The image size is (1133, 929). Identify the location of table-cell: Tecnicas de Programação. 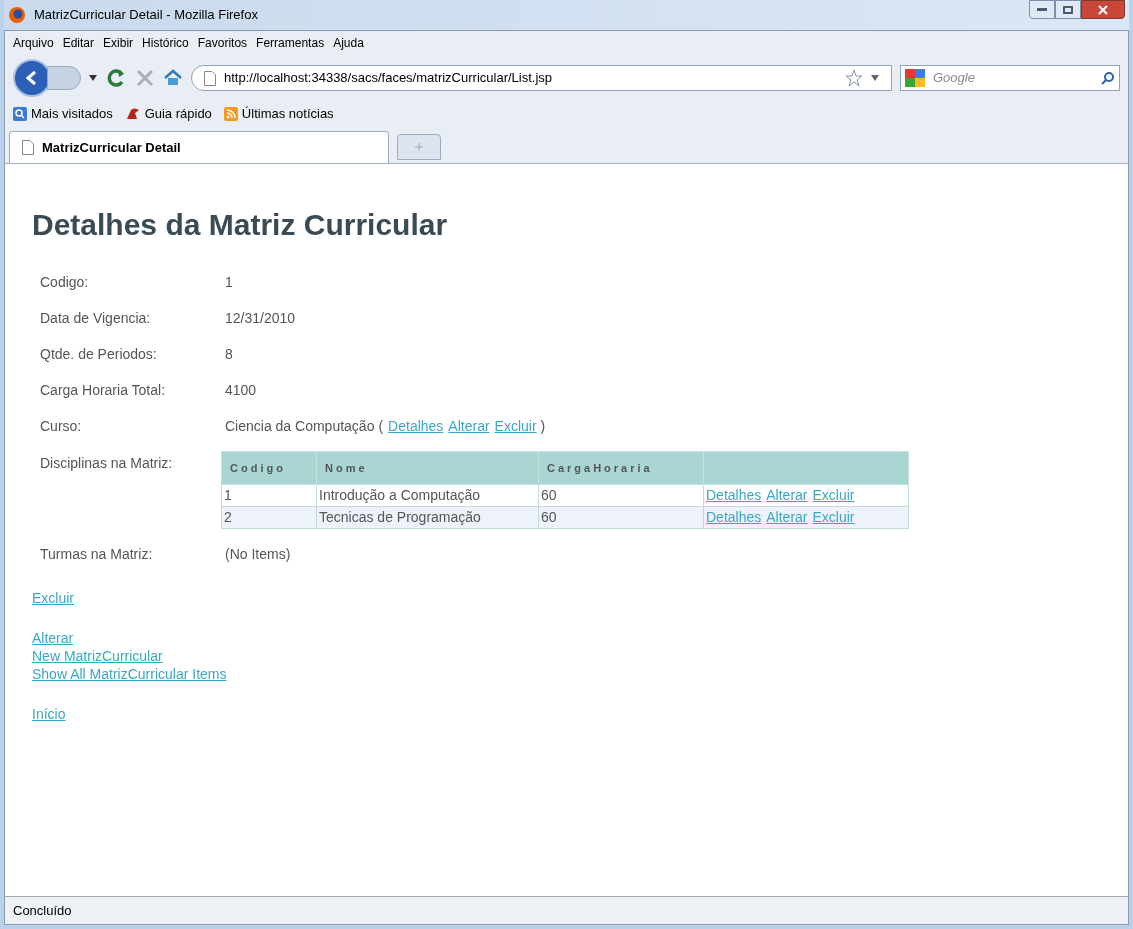
(427, 517).